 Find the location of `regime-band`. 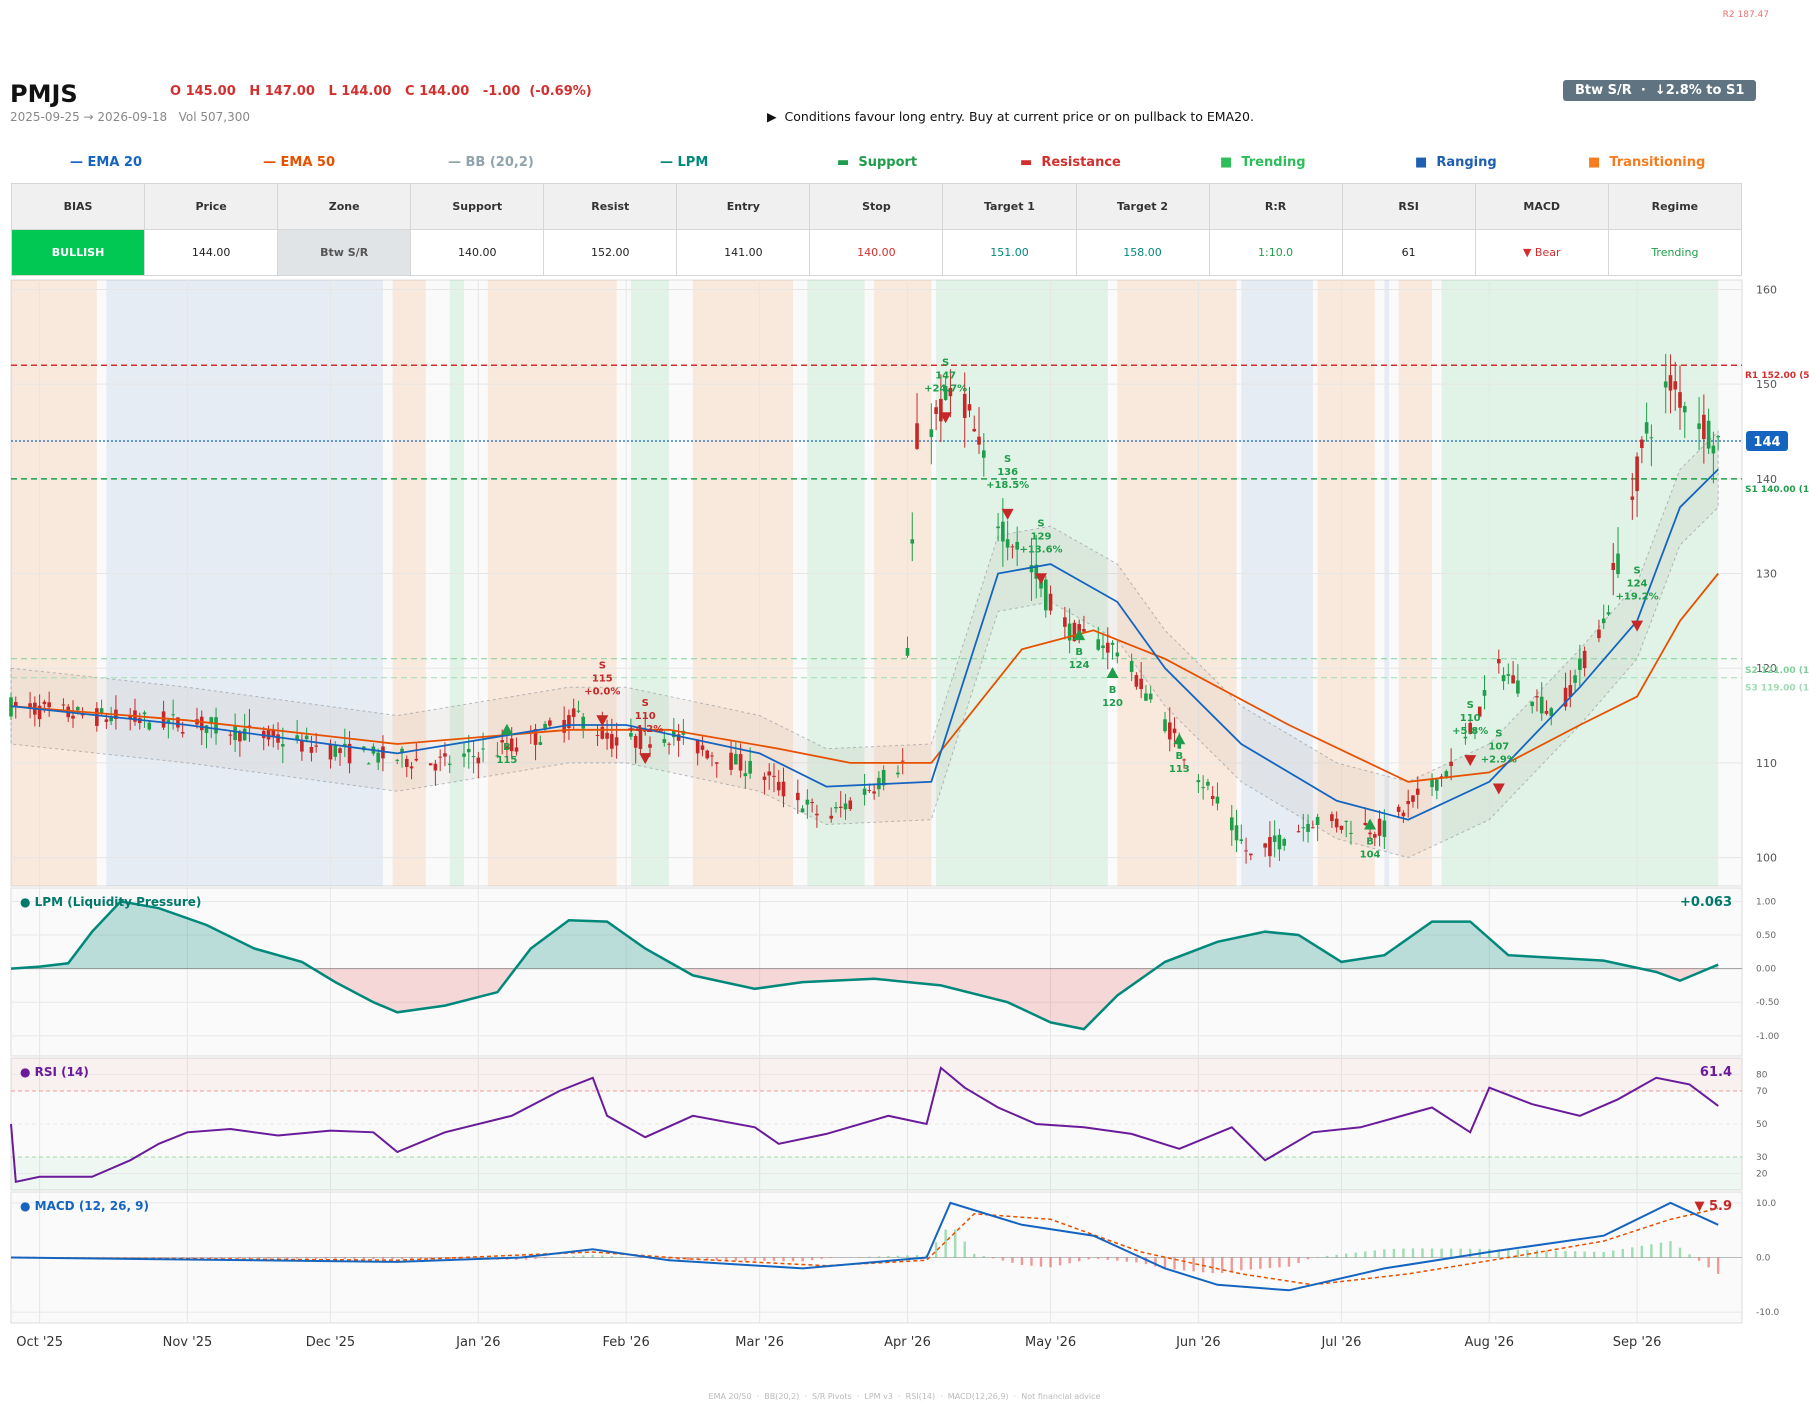

regime-band is located at coordinates (409, 583).